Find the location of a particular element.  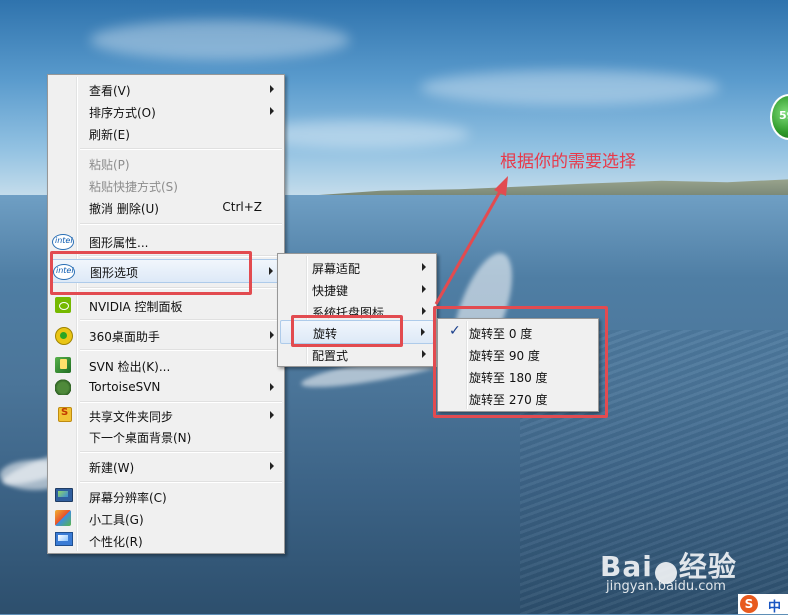

baidu-watermark: Bai 经验 jingyan.baidu.com is located at coordinates (668, 572).